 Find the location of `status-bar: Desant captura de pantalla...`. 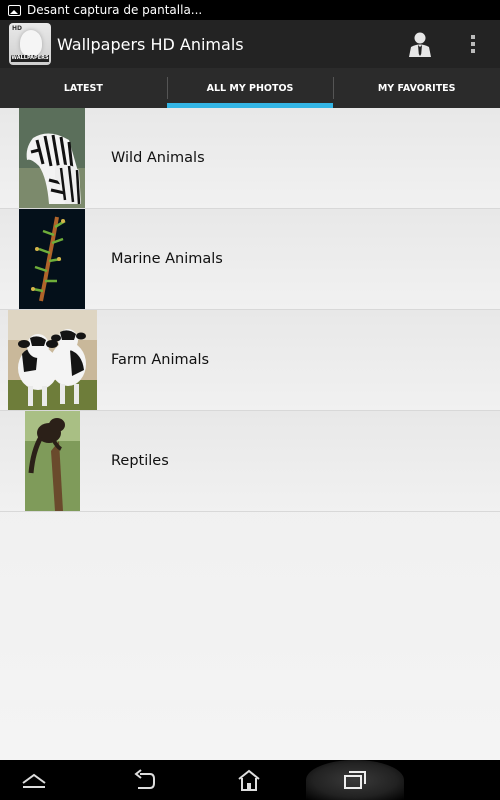

status-bar: Desant captura de pantalla... is located at coordinates (250, 10).